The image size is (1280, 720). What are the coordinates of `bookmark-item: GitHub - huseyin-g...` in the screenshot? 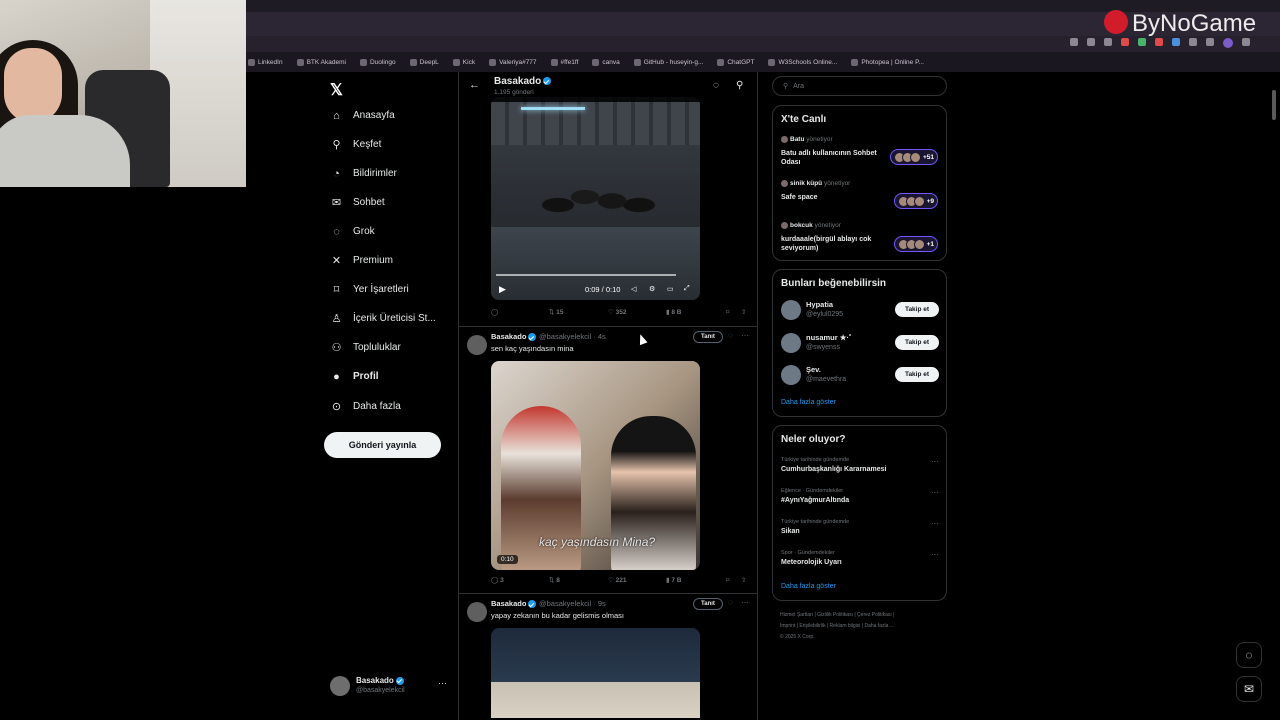 It's located at (668, 62).